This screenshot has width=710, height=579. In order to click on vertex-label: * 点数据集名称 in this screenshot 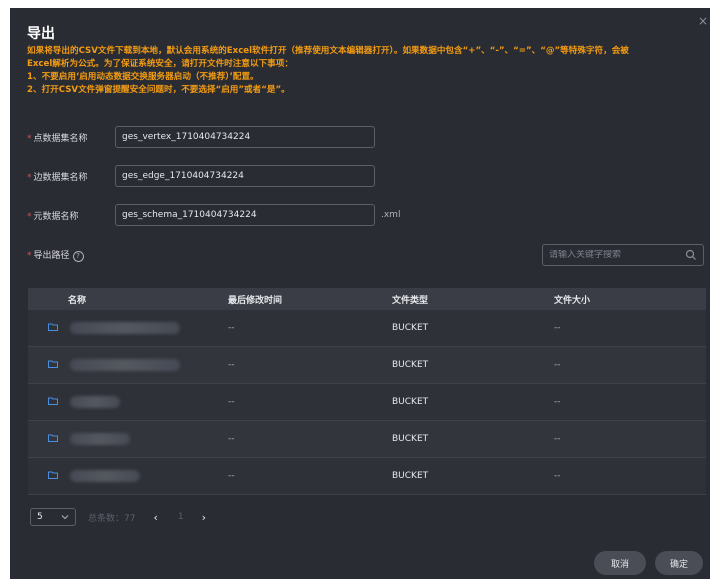, I will do `click(57, 138)`.